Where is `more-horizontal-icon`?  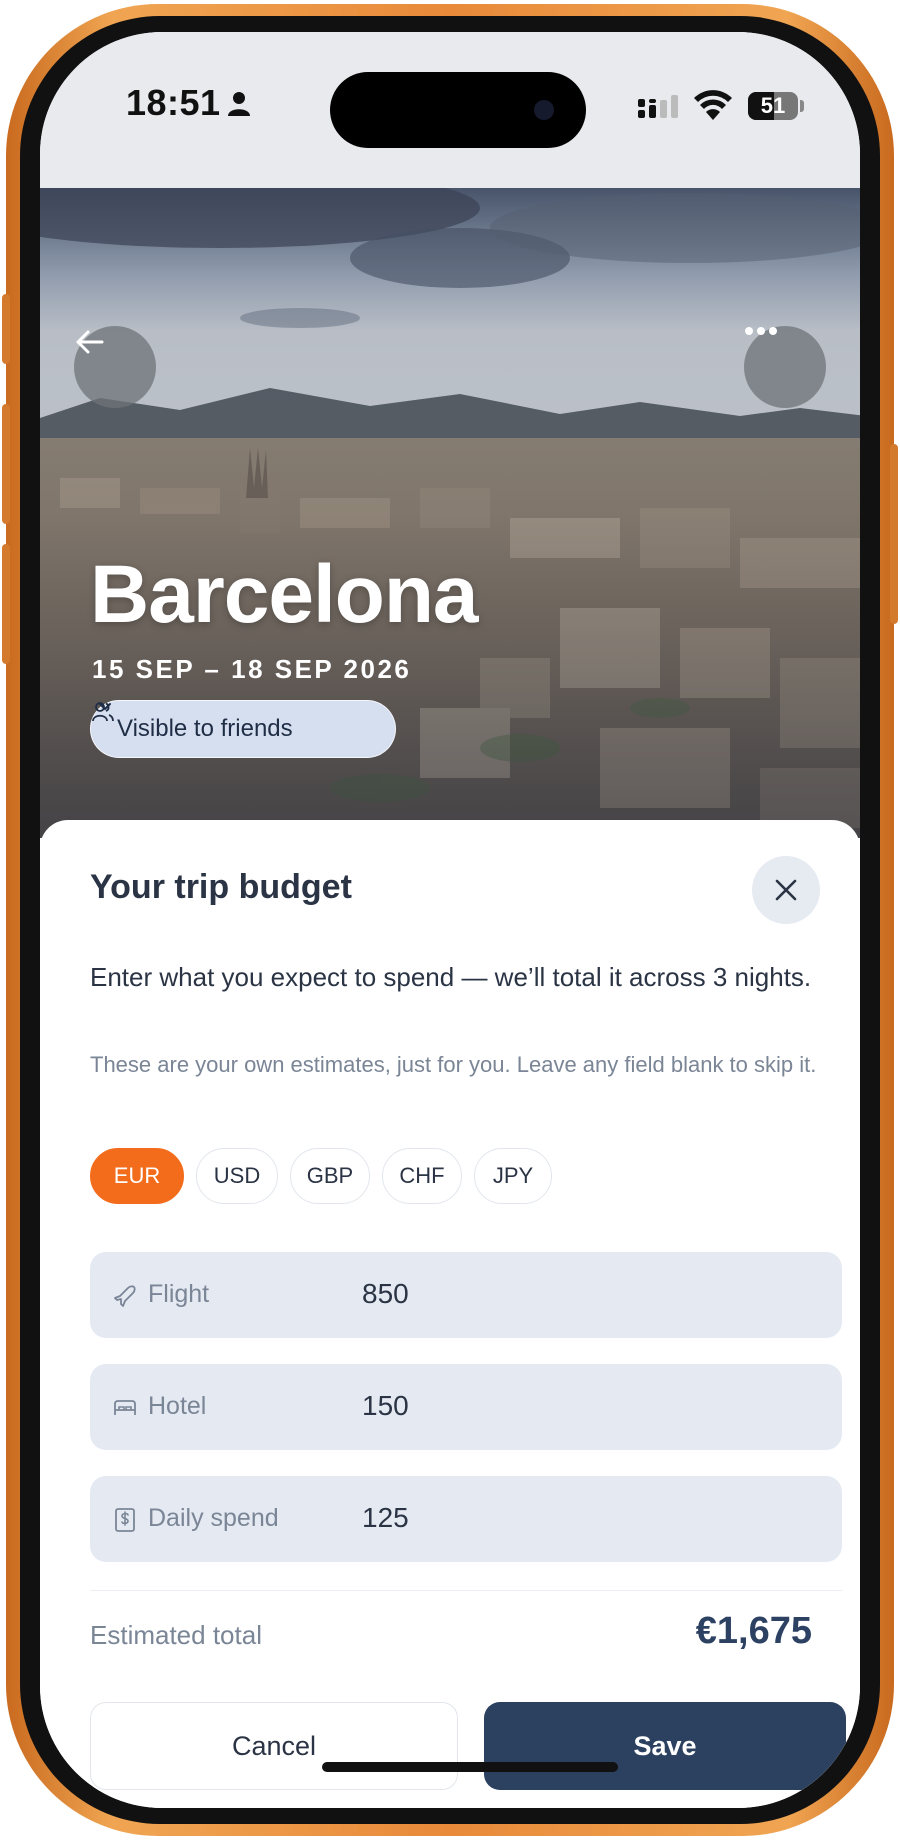
more-horizontal-icon is located at coordinates (761, 331).